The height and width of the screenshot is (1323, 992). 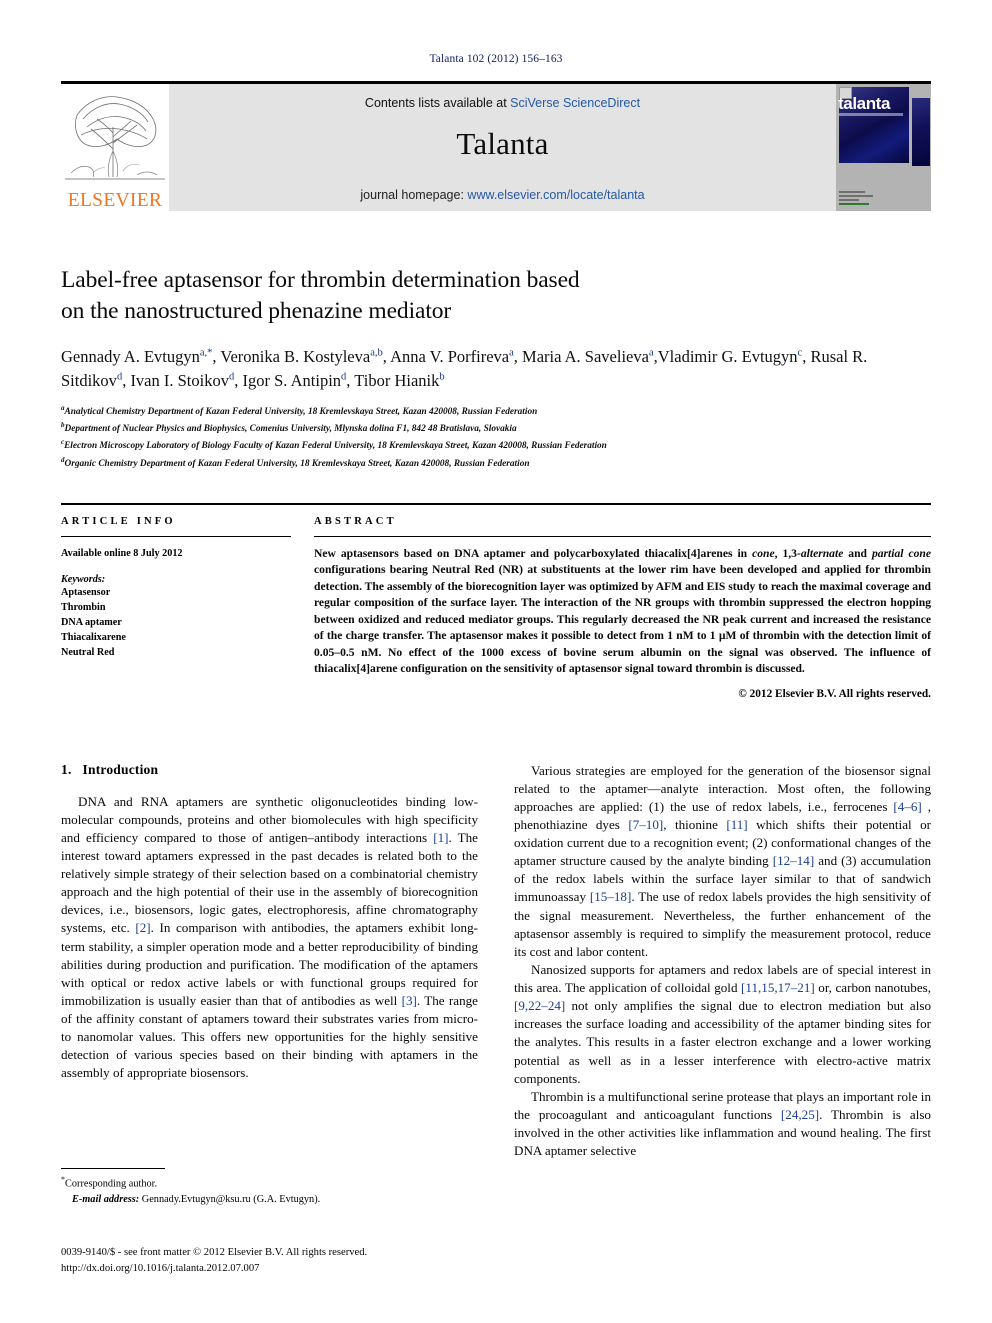 What do you see at coordinates (179, 381) in the screenshot?
I see `author-name: Ivan I. Stoikov` at bounding box center [179, 381].